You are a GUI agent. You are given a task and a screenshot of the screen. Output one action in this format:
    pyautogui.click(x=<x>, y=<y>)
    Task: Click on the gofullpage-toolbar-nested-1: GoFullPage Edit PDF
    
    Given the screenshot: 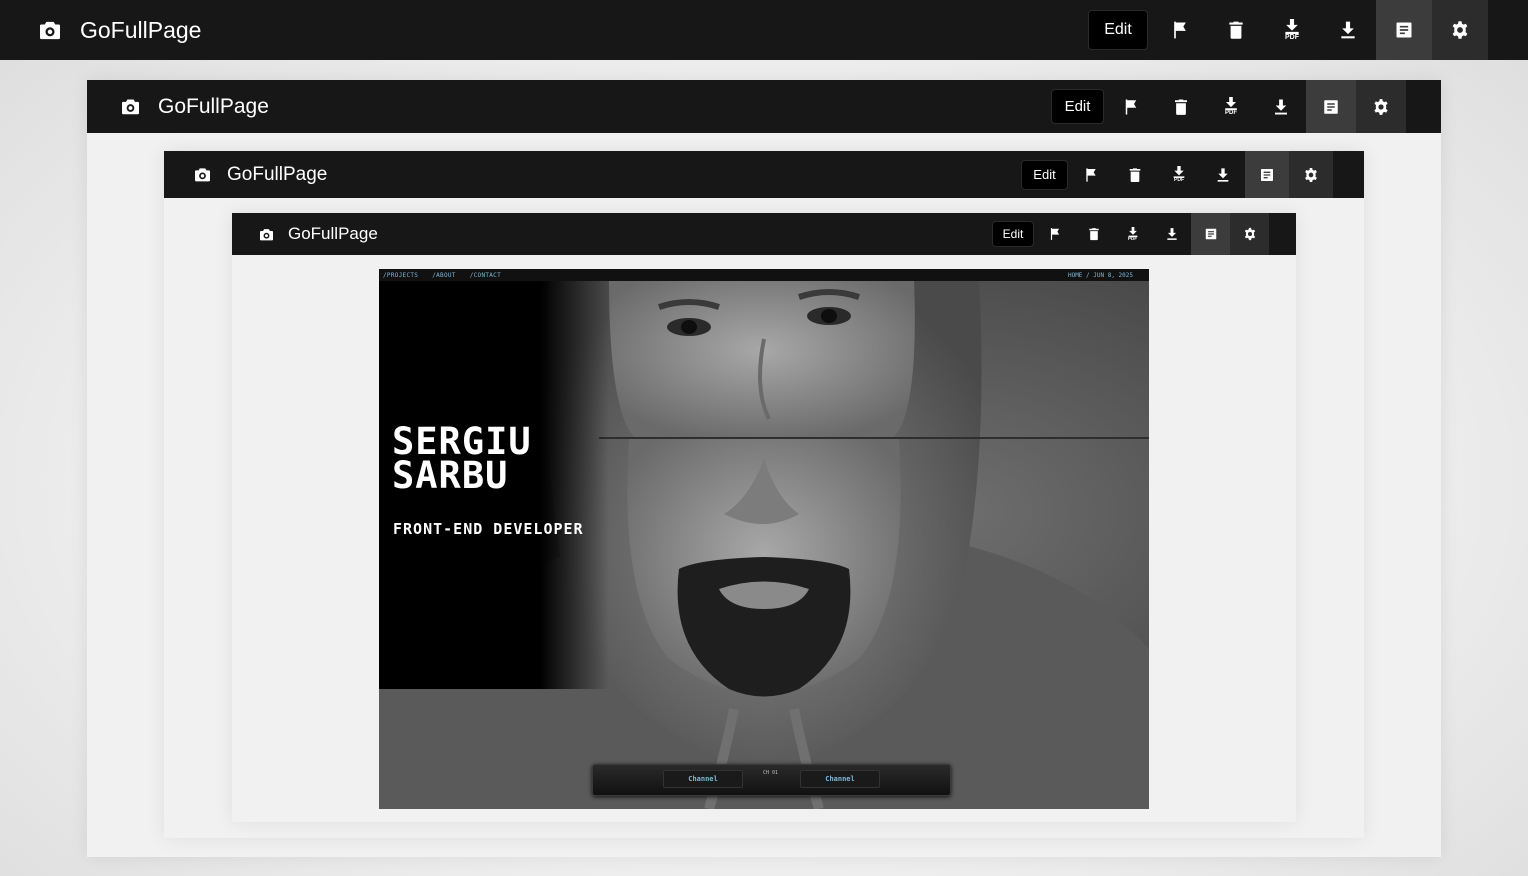 What is the action you would take?
    pyautogui.click(x=764, y=106)
    